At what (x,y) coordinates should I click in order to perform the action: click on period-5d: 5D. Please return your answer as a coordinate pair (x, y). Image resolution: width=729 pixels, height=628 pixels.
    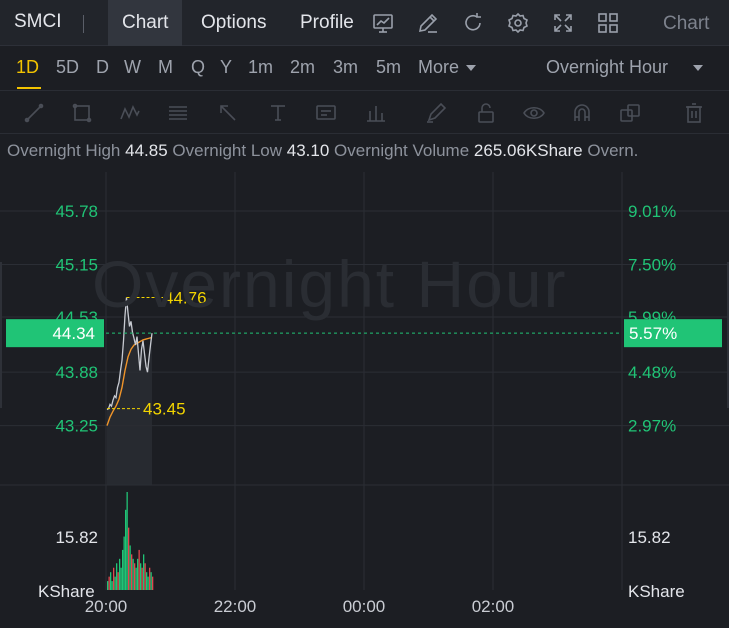
    Looking at the image, I should click on (67, 67).